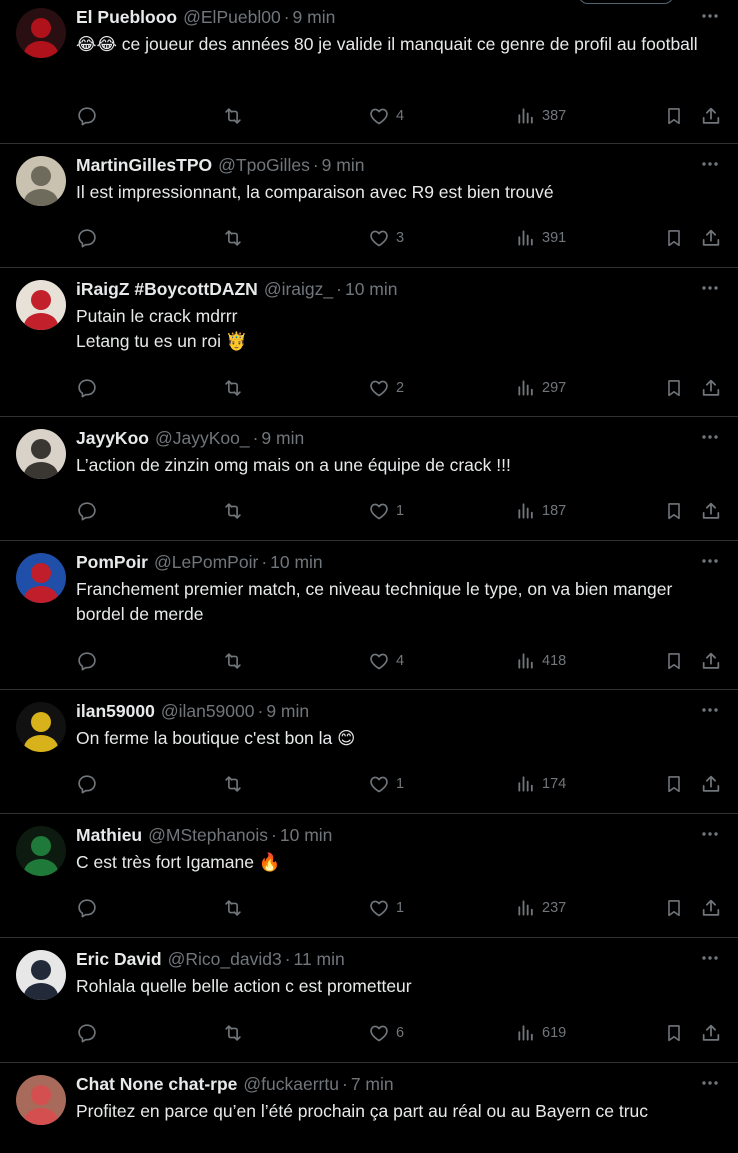  I want to click on user-handle: @TpoGilles, so click(264, 165).